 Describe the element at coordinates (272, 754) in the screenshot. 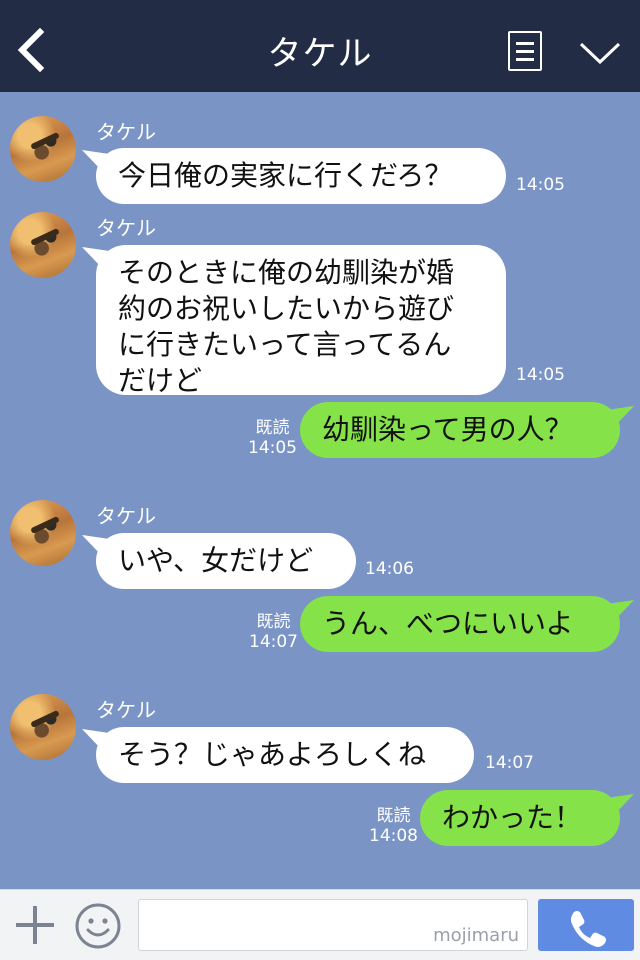

I see `message-text: そう？じゃあよろしくね` at that location.